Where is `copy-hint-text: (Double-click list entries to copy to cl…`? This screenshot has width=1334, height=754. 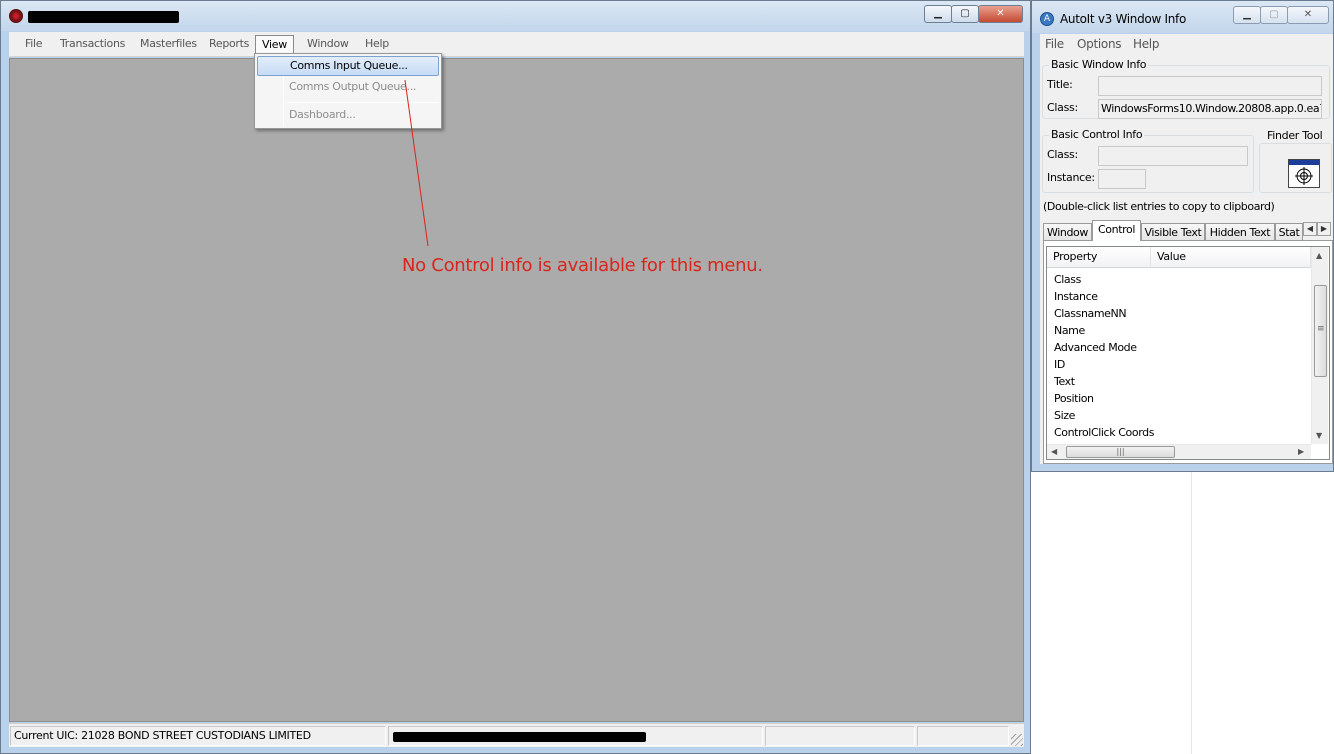
copy-hint-text: (Double-click list entries to copy to cl… is located at coordinates (1159, 206).